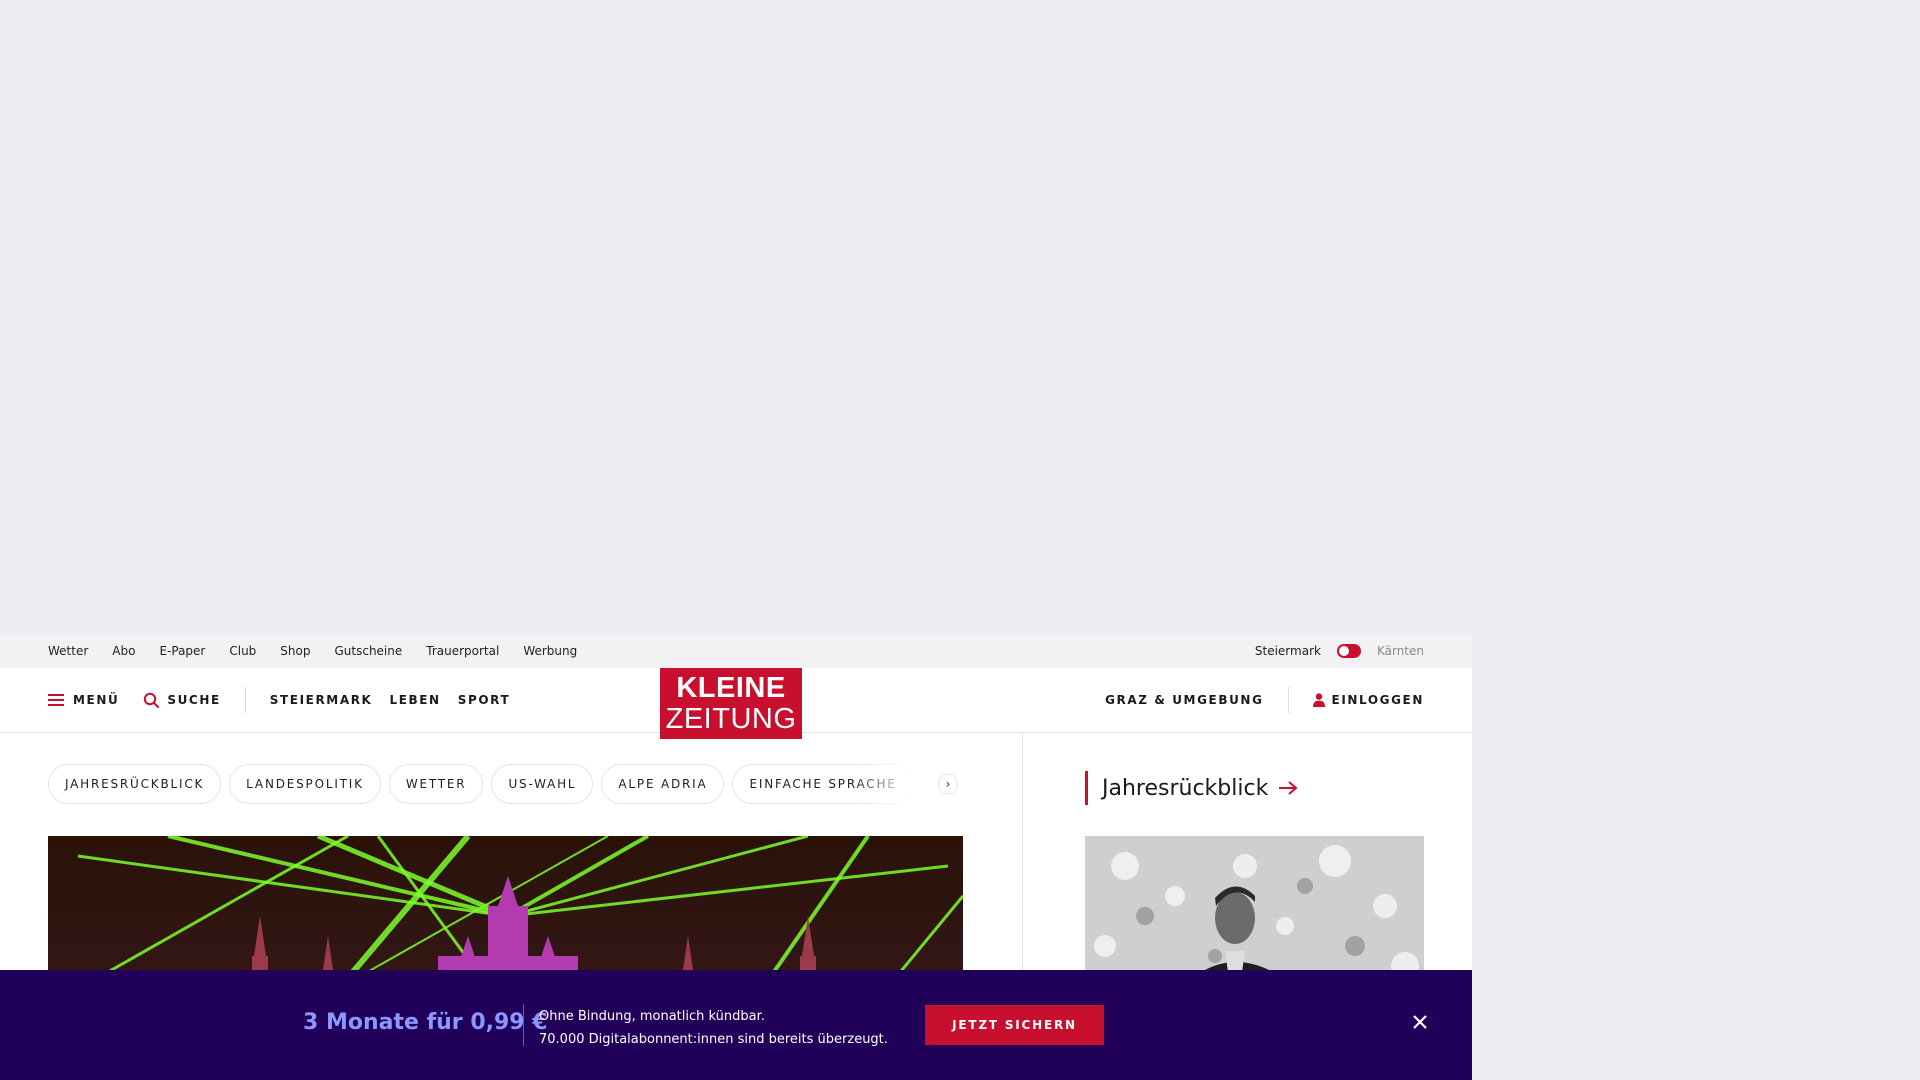 This screenshot has height=1080, width=1920. What do you see at coordinates (1318, 700) in the screenshot?
I see `user-icon` at bounding box center [1318, 700].